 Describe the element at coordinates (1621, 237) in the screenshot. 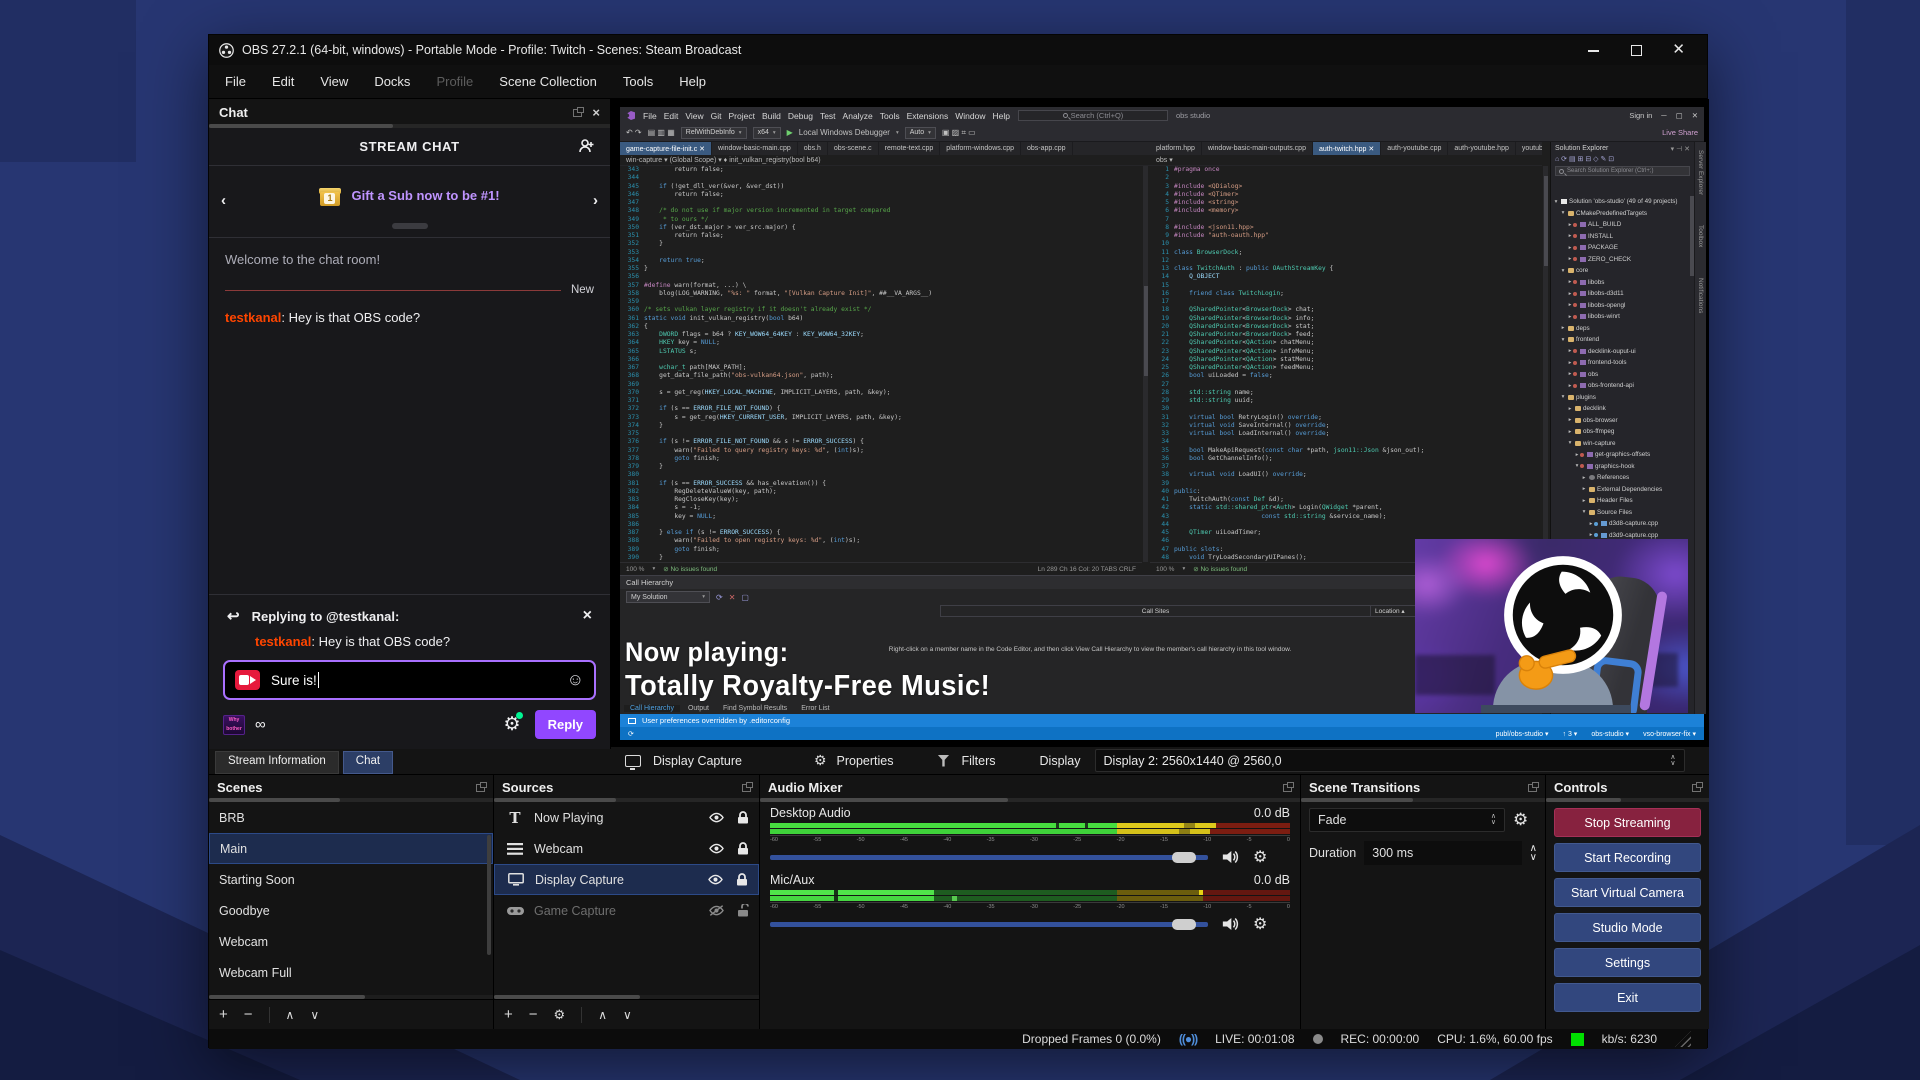

I see `tree-item: ▸ INSTALL` at that location.